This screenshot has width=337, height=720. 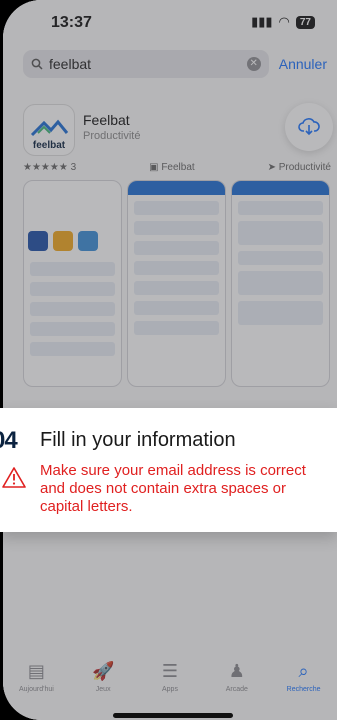 I want to click on status-time: 13:37, so click(x=71, y=22).